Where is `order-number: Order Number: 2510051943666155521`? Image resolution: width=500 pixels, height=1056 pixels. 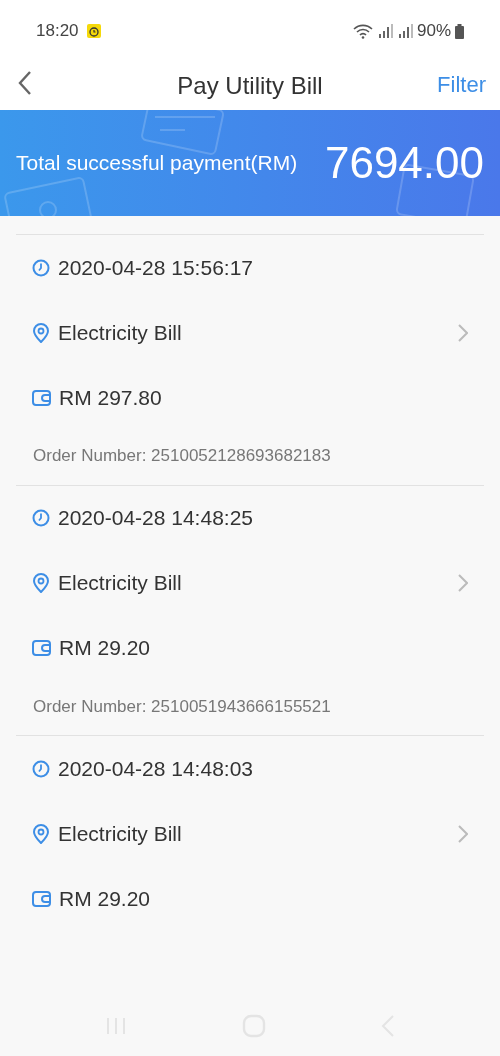
order-number: Order Number: 2510051943666155521 is located at coordinates (182, 706).